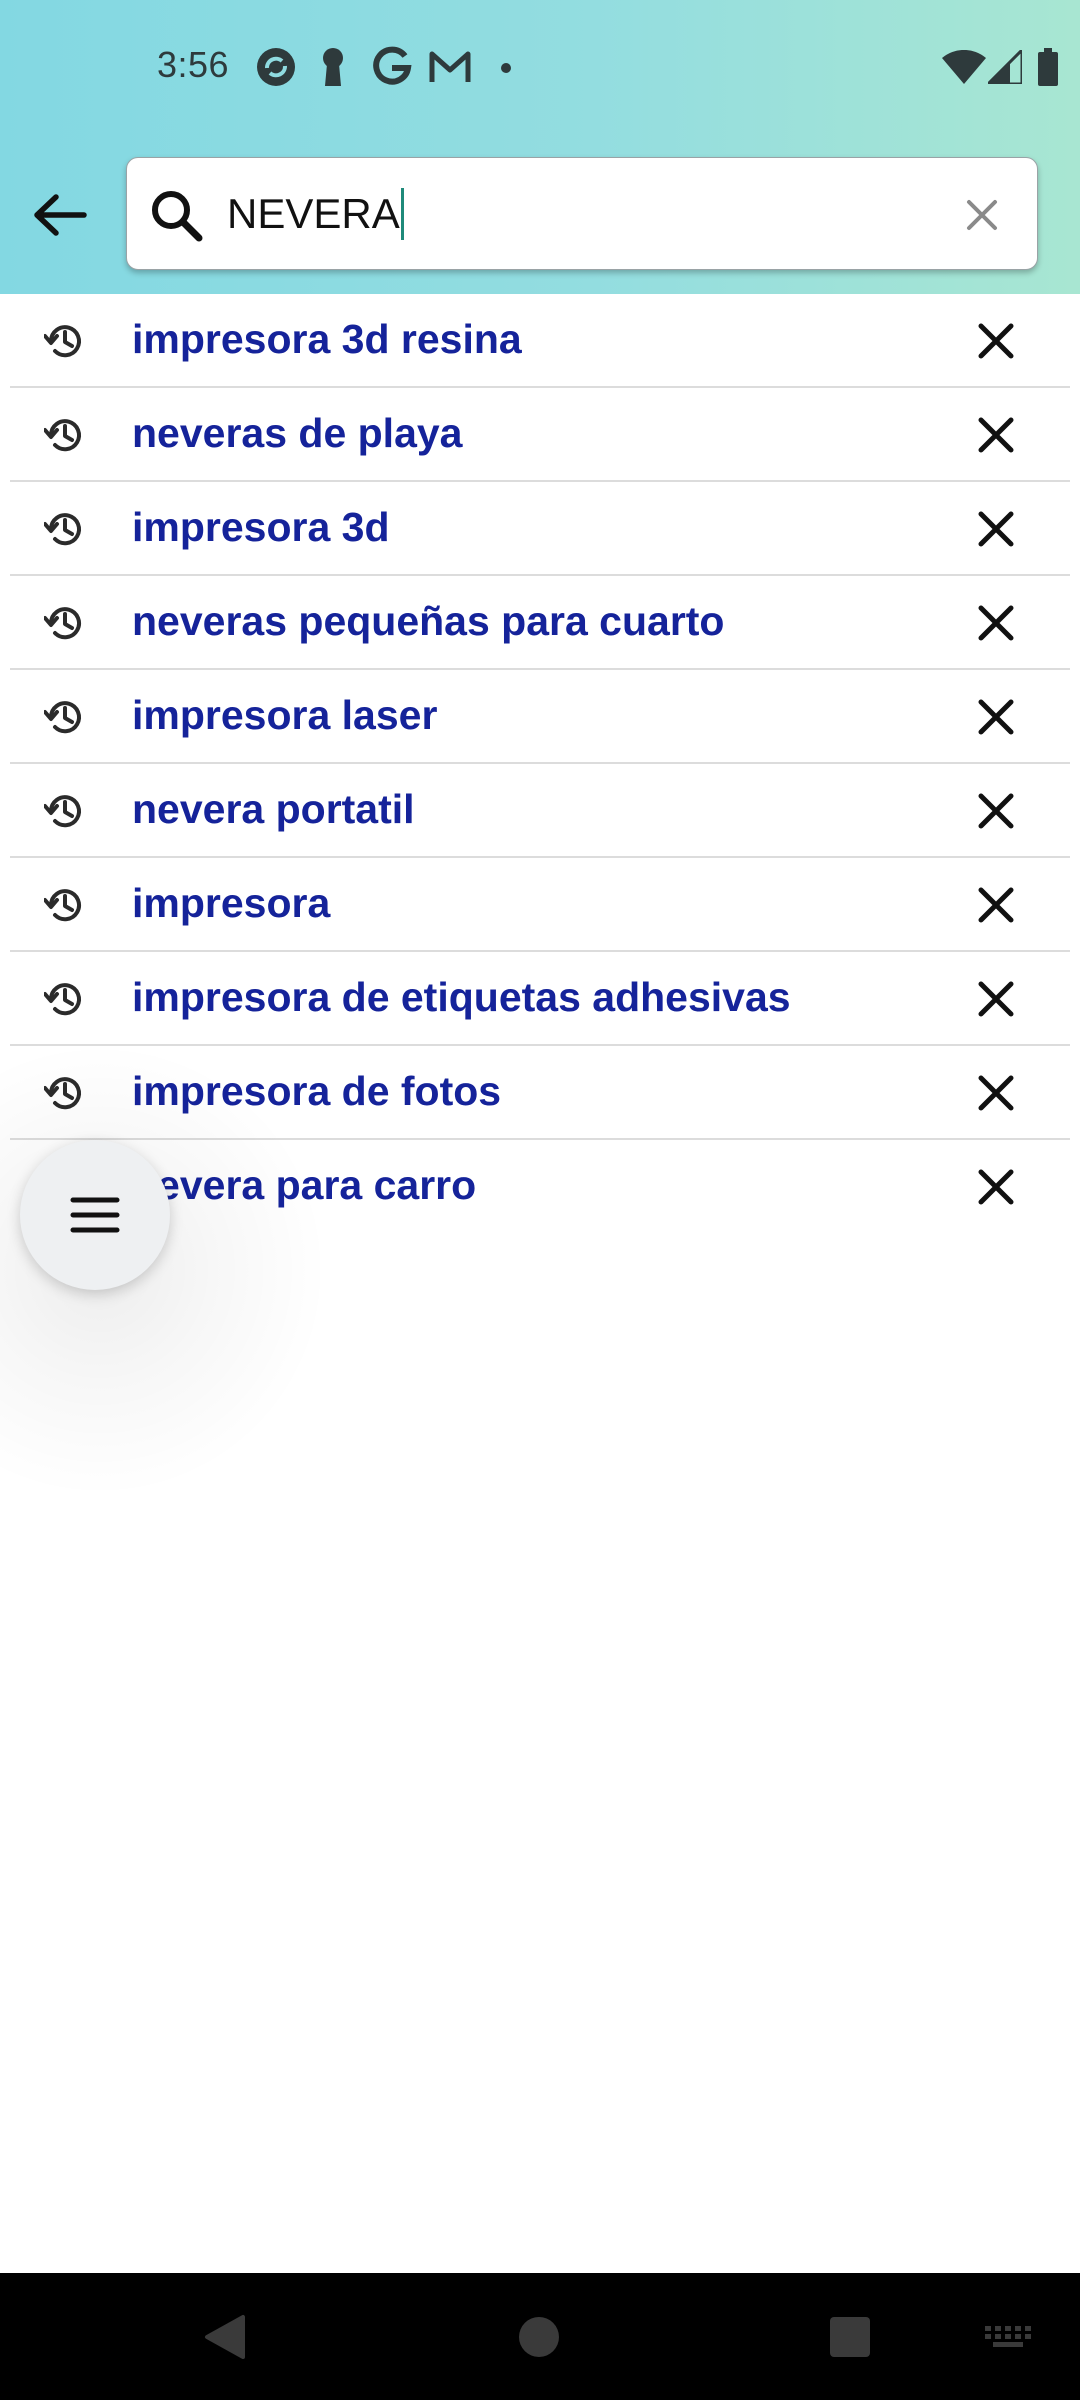 The width and height of the screenshot is (1080, 2400). Describe the element at coordinates (540, 811) in the screenshot. I see `suggestion-row: nevera portatil` at that location.